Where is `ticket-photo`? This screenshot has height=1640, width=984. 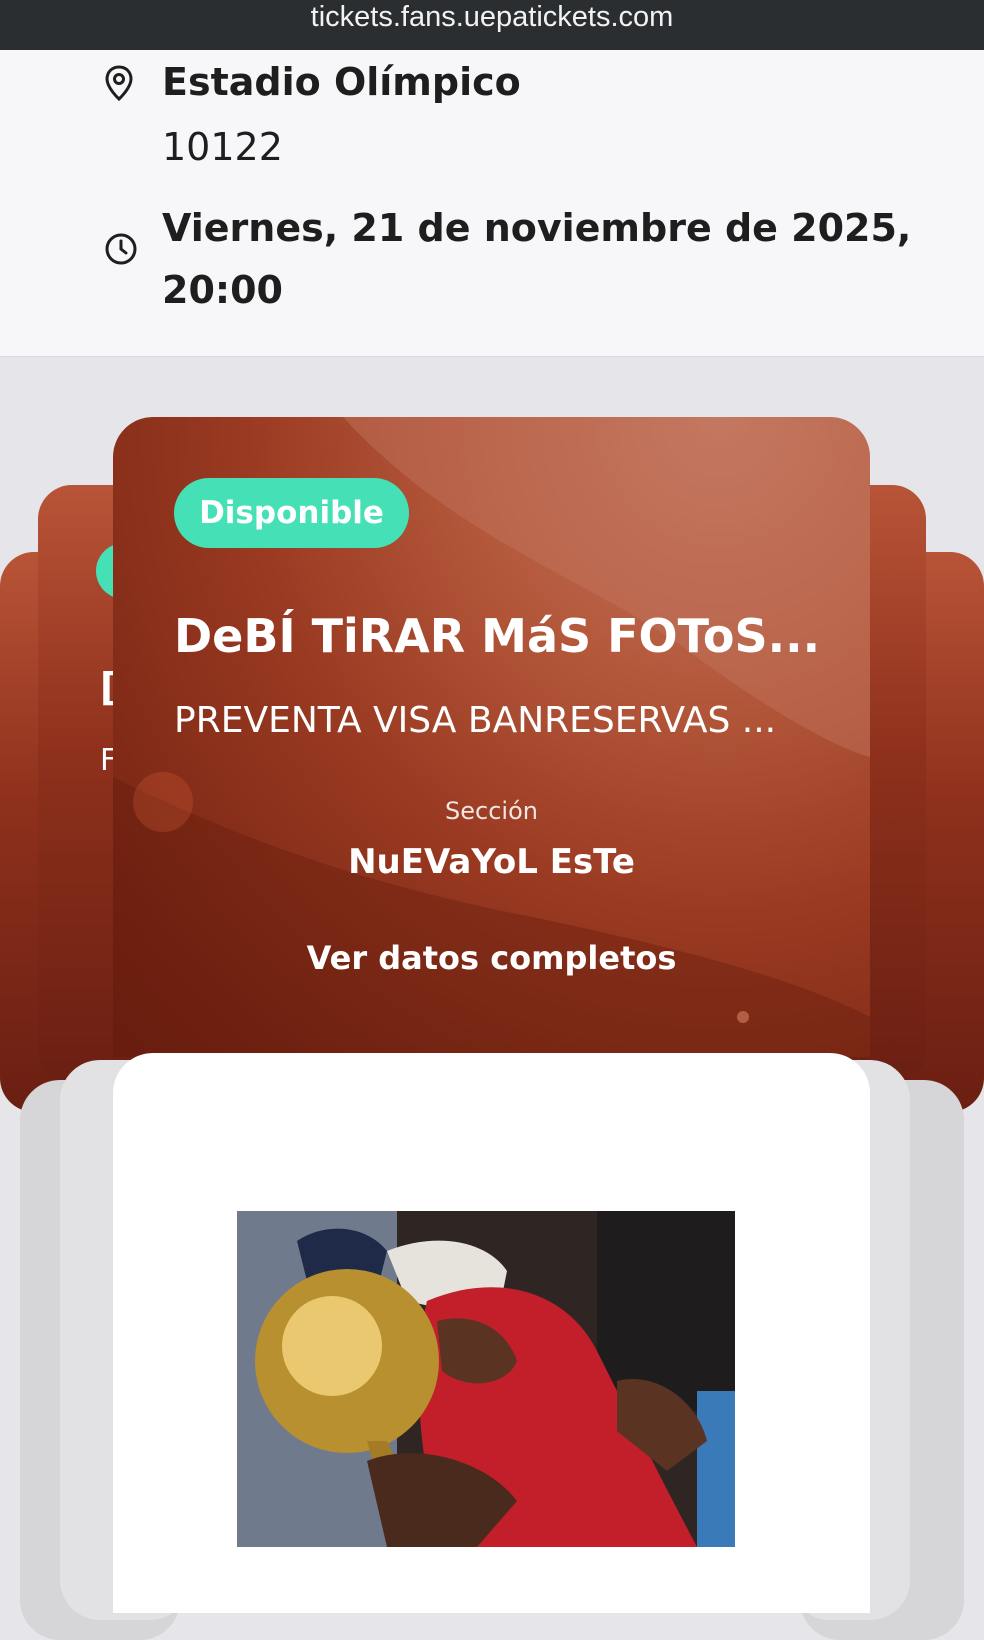 ticket-photo is located at coordinates (486, 1379).